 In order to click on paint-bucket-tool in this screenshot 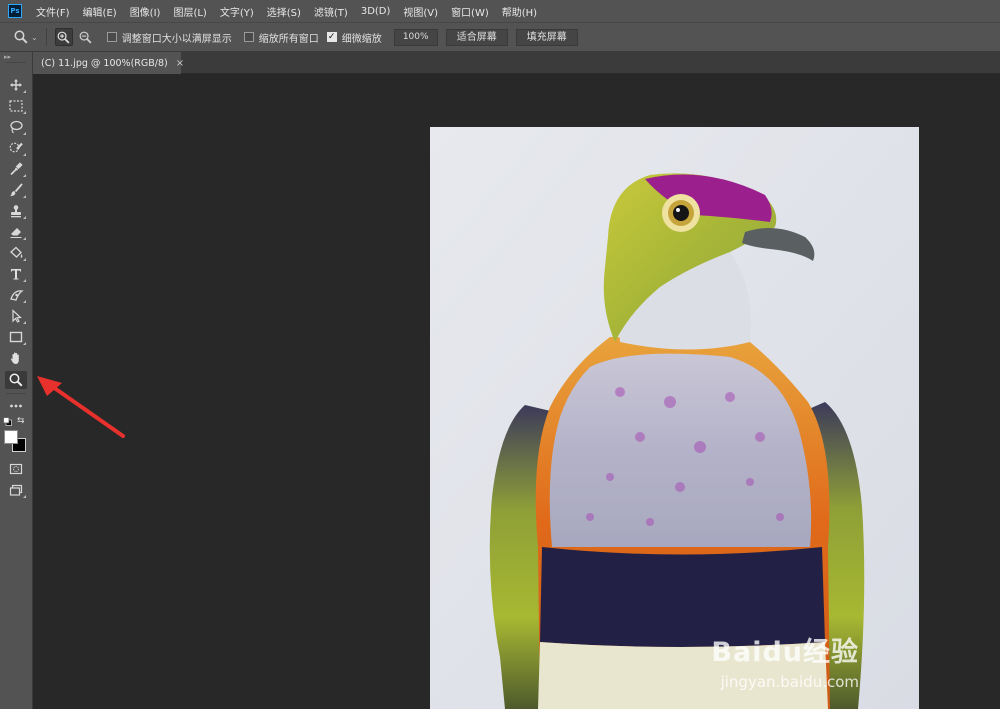, I will do `click(16, 253)`.